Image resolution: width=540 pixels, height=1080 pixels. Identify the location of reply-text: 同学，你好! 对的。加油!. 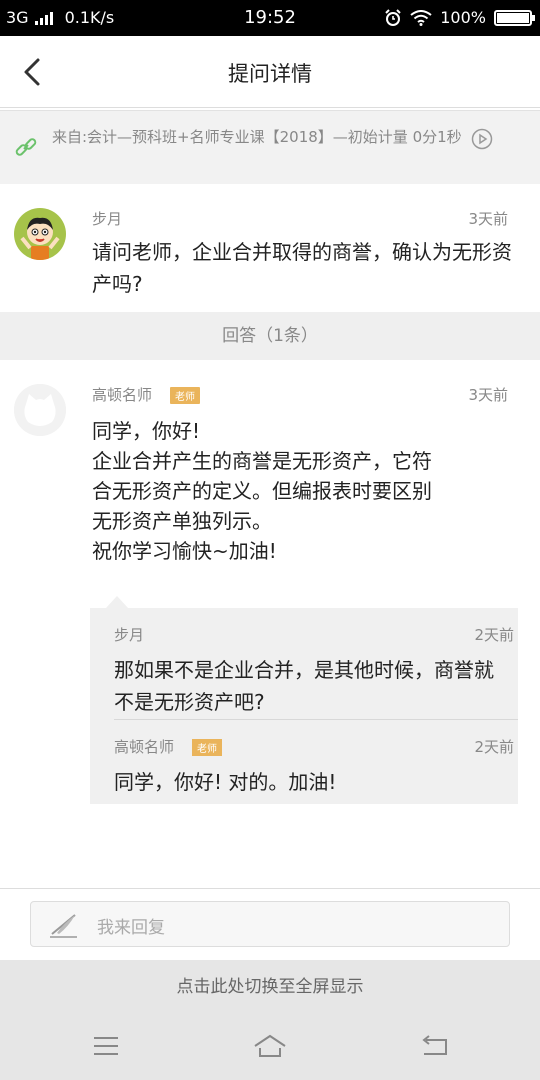
(225, 782).